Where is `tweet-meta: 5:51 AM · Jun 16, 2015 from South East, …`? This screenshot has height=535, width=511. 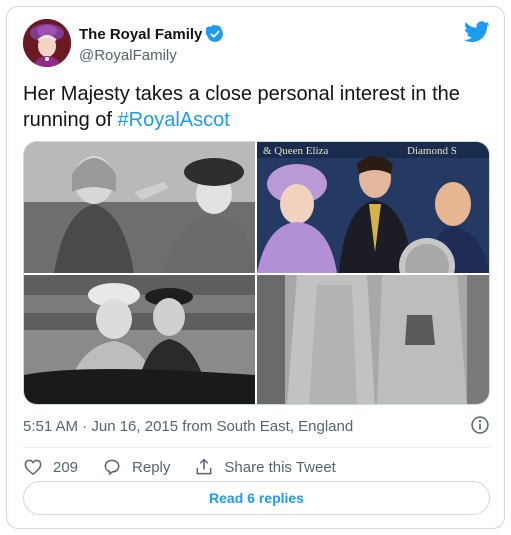 tweet-meta: 5:51 AM · Jun 16, 2015 from South East, … is located at coordinates (256, 426).